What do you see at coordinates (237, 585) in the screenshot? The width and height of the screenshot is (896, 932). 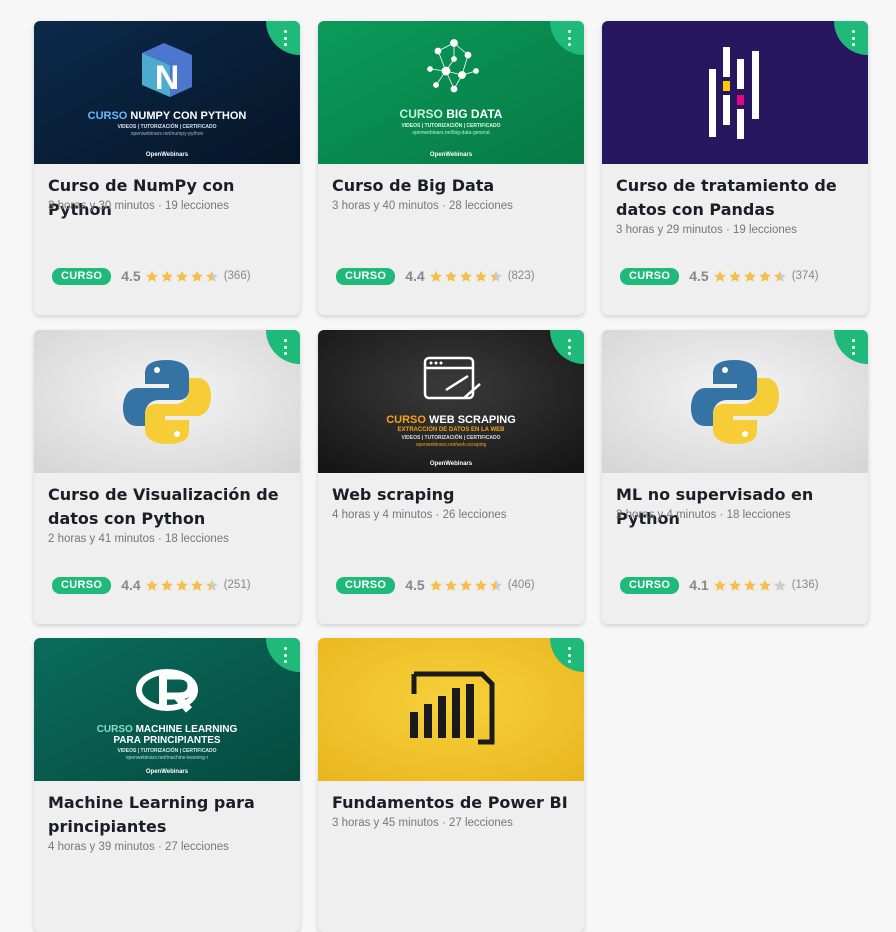 I see `review-count: (251)` at bounding box center [237, 585].